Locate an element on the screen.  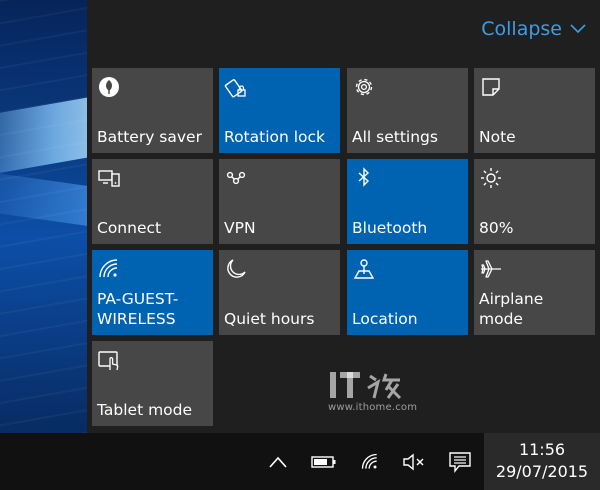
tile-label: Quiet hours is located at coordinates (269, 319).